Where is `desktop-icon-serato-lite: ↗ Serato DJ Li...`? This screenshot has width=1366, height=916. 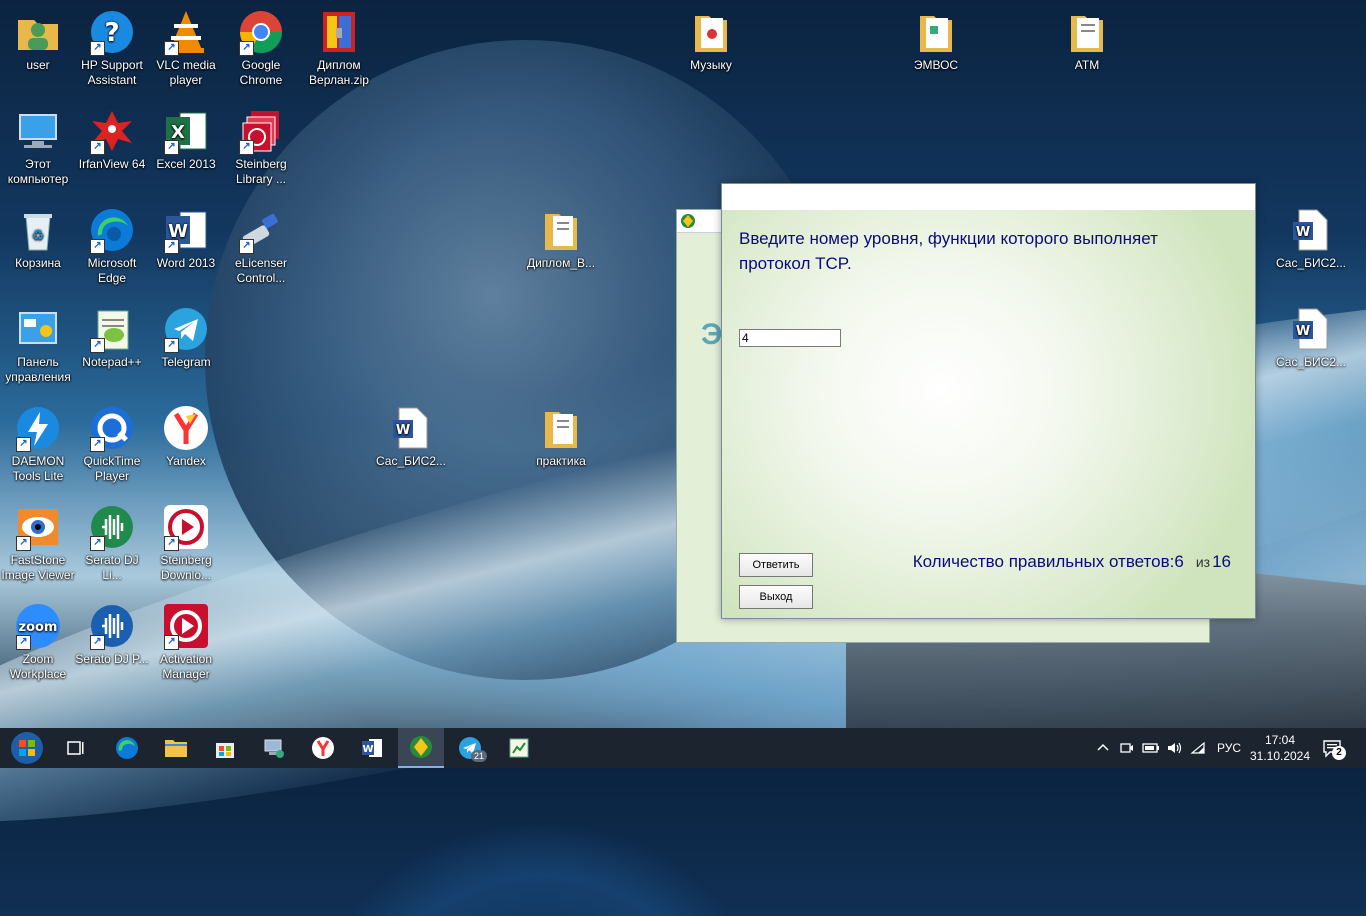 desktop-icon-serato-lite: ↗ Serato DJ Li... is located at coordinates (112, 543).